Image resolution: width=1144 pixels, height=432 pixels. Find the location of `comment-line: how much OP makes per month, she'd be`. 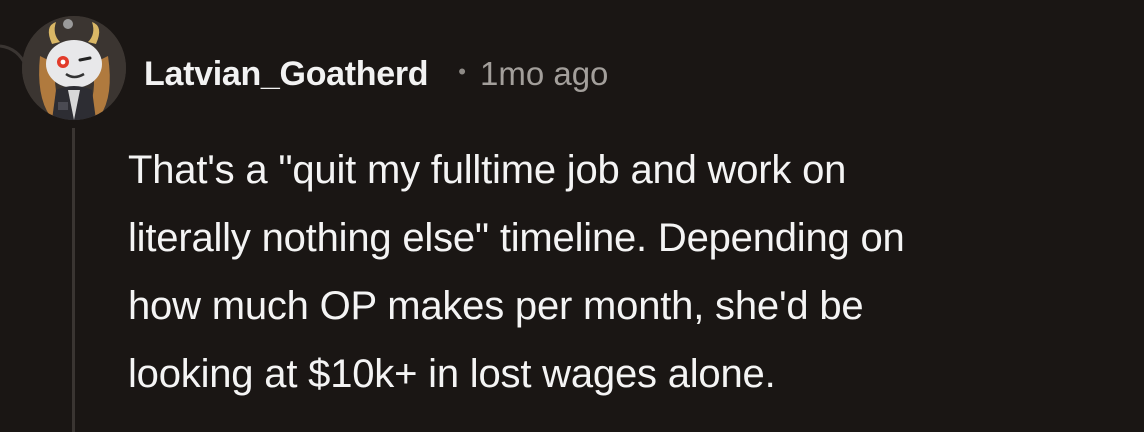

comment-line: how much OP makes per month, she'd be is located at coordinates (496, 306).